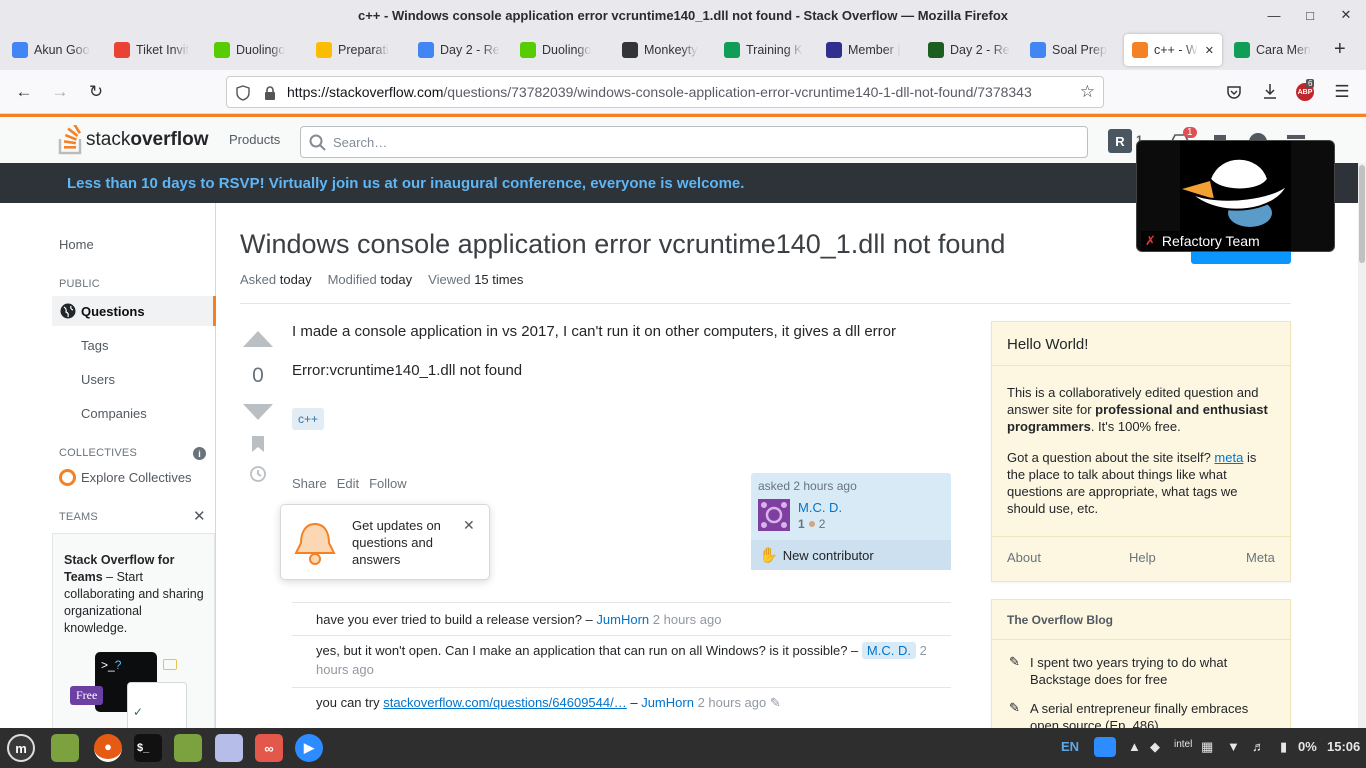  I want to click on teams-close-icon: ✕, so click(199, 516).